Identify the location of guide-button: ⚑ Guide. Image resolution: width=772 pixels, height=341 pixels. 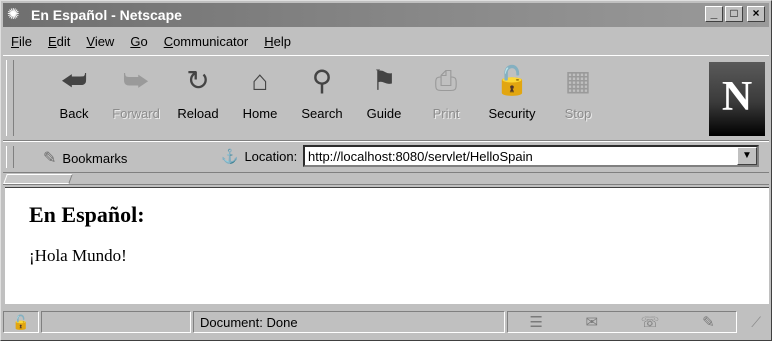
(384, 98).